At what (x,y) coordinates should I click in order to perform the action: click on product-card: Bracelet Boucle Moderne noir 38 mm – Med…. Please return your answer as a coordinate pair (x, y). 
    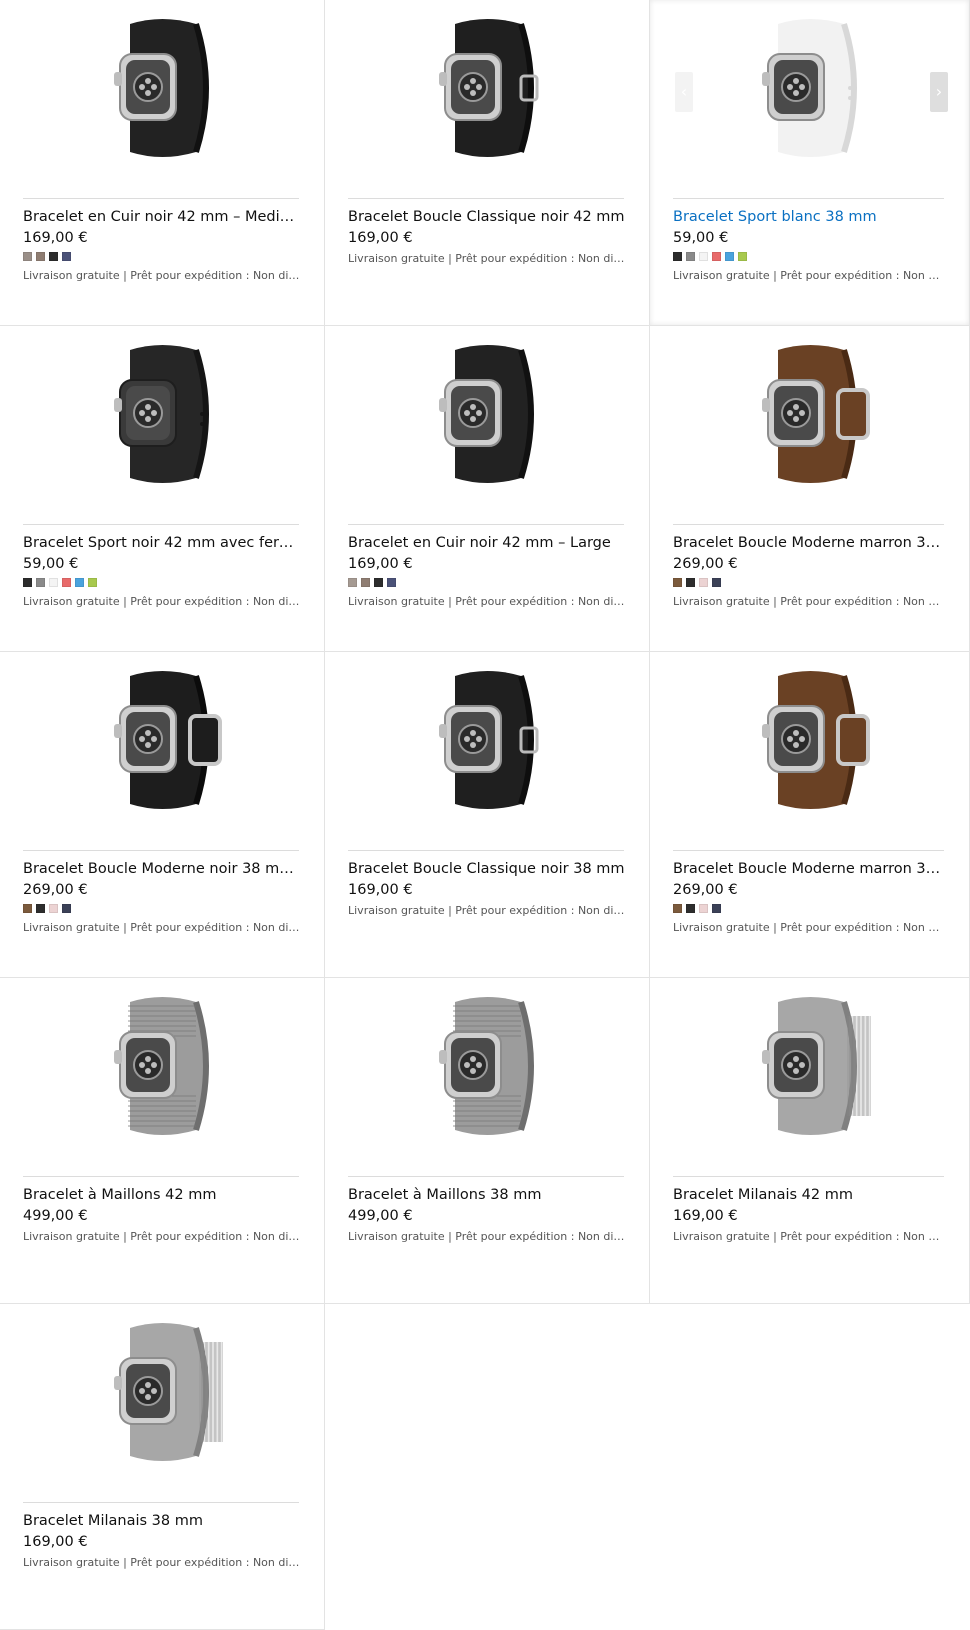
    Looking at the image, I should click on (162, 815).